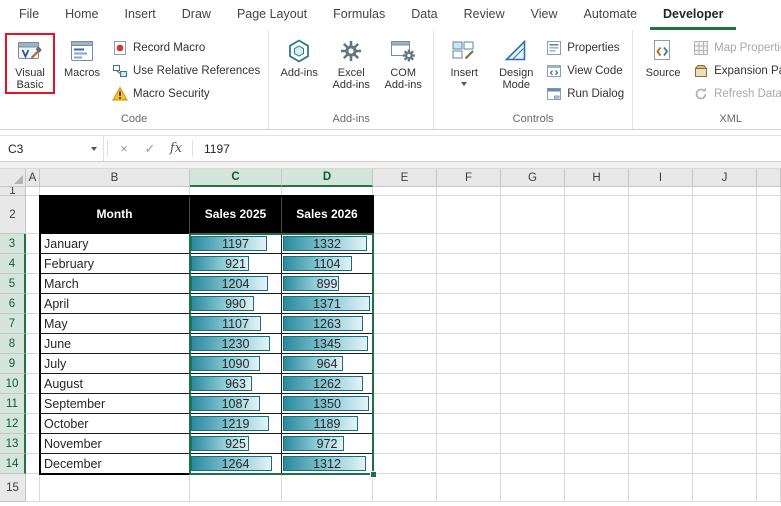 The image size is (781, 506). Describe the element at coordinates (327, 444) in the screenshot. I see `data-bar-cell: 972` at that location.